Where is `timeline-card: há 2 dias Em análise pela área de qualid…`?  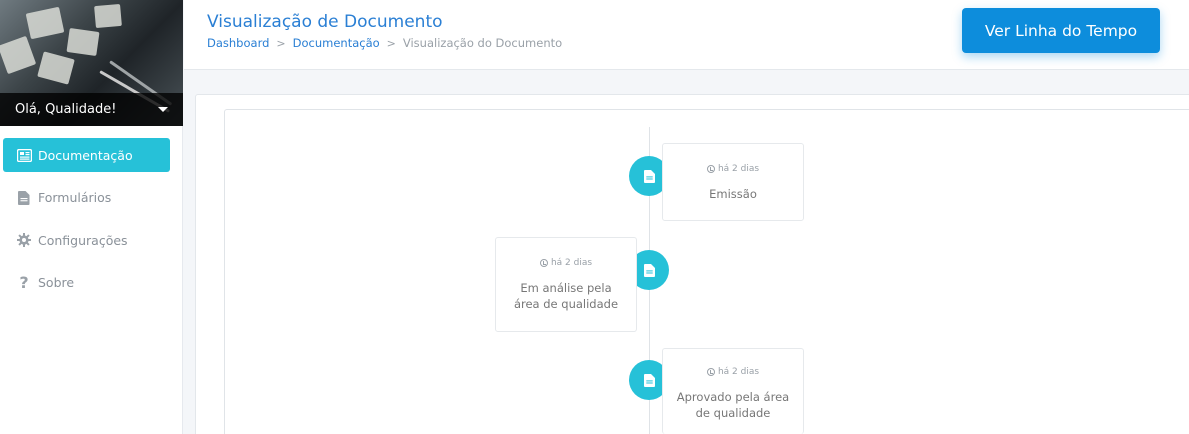
timeline-card: há 2 dias Em análise pela área de qualid… is located at coordinates (566, 284).